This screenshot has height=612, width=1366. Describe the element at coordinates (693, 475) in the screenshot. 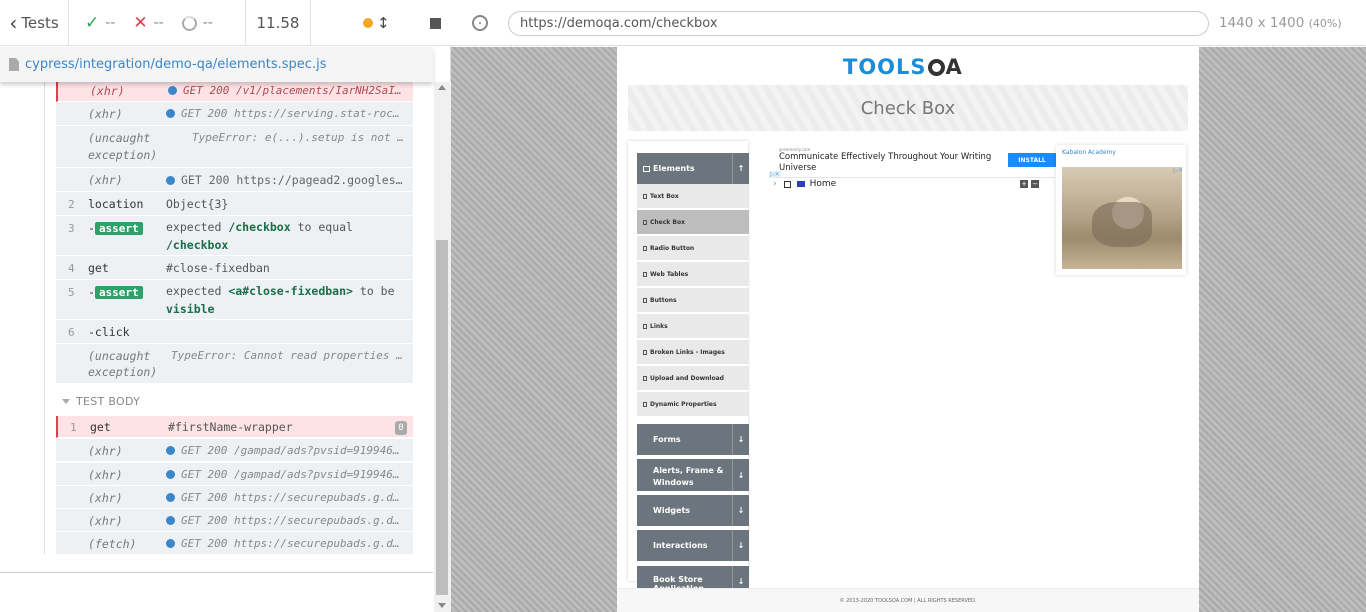

I see `group-alerts-frame-windows: Alerts, Frame & Windows ↓` at that location.